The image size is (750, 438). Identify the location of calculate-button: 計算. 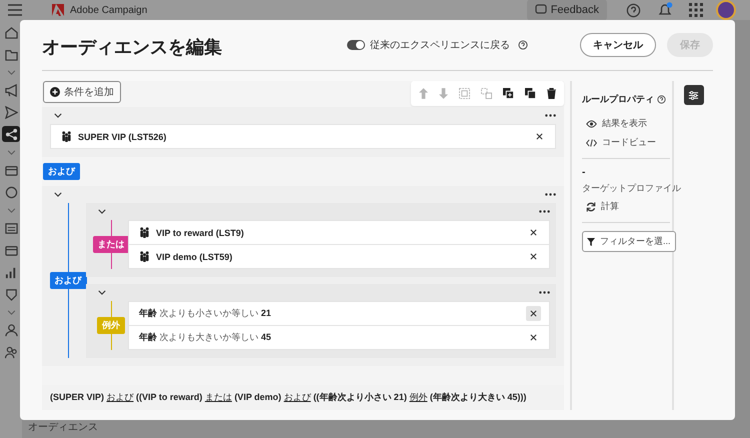
(602, 206).